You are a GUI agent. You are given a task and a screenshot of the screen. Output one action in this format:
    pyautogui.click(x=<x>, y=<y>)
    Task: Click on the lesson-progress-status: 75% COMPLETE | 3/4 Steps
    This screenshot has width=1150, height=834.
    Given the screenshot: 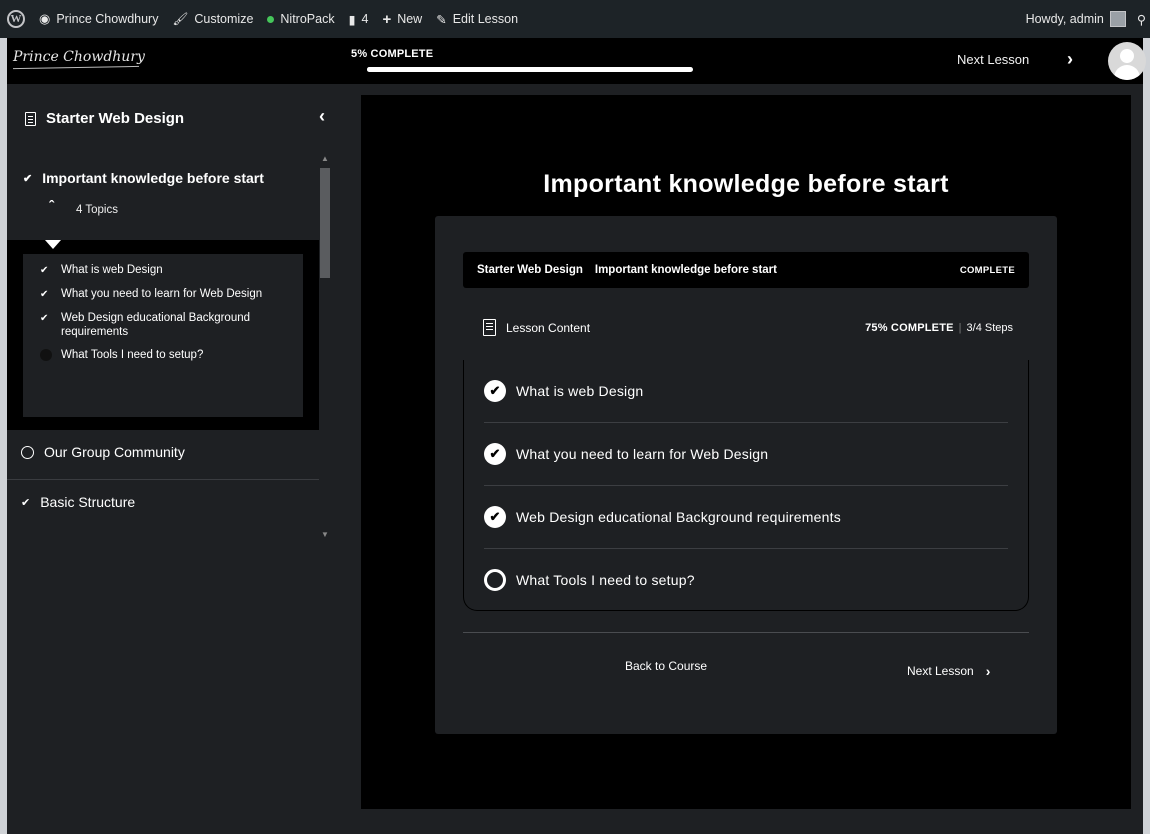 What is the action you would take?
    pyautogui.click(x=939, y=328)
    